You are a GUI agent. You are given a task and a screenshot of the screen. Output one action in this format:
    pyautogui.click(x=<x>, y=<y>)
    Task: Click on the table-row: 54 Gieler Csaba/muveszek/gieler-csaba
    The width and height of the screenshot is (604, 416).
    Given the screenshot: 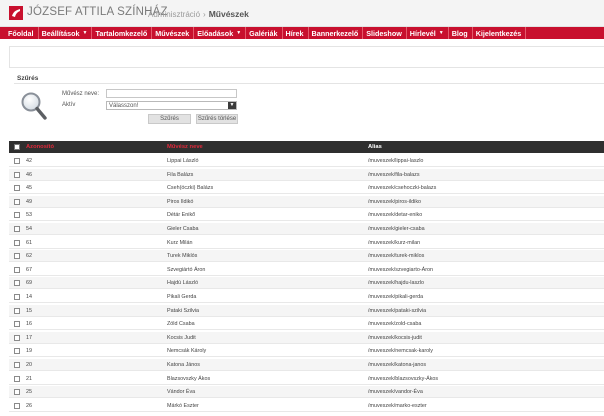 What is the action you would take?
    pyautogui.click(x=306, y=229)
    